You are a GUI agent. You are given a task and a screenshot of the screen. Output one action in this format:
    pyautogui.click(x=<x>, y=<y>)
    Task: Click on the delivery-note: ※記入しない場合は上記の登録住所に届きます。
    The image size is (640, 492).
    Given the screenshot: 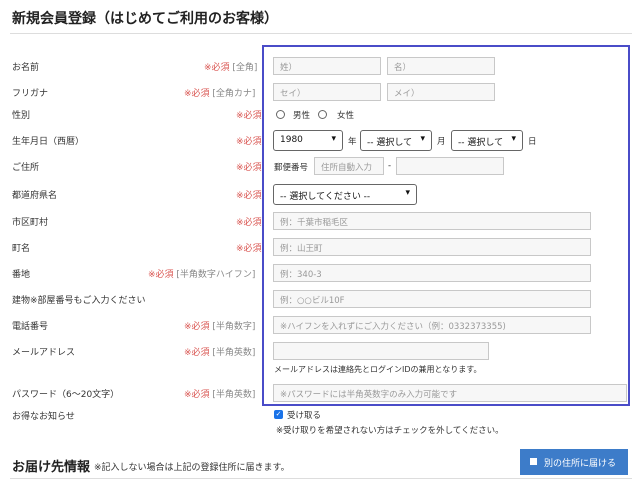 What is the action you would take?
    pyautogui.click(x=192, y=468)
    